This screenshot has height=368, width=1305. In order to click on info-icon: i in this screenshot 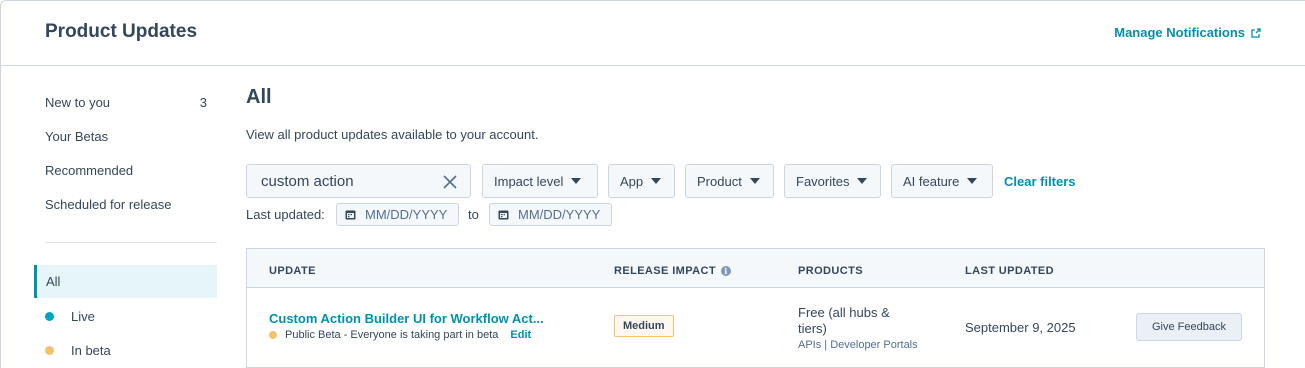, I will do `click(725, 271)`.